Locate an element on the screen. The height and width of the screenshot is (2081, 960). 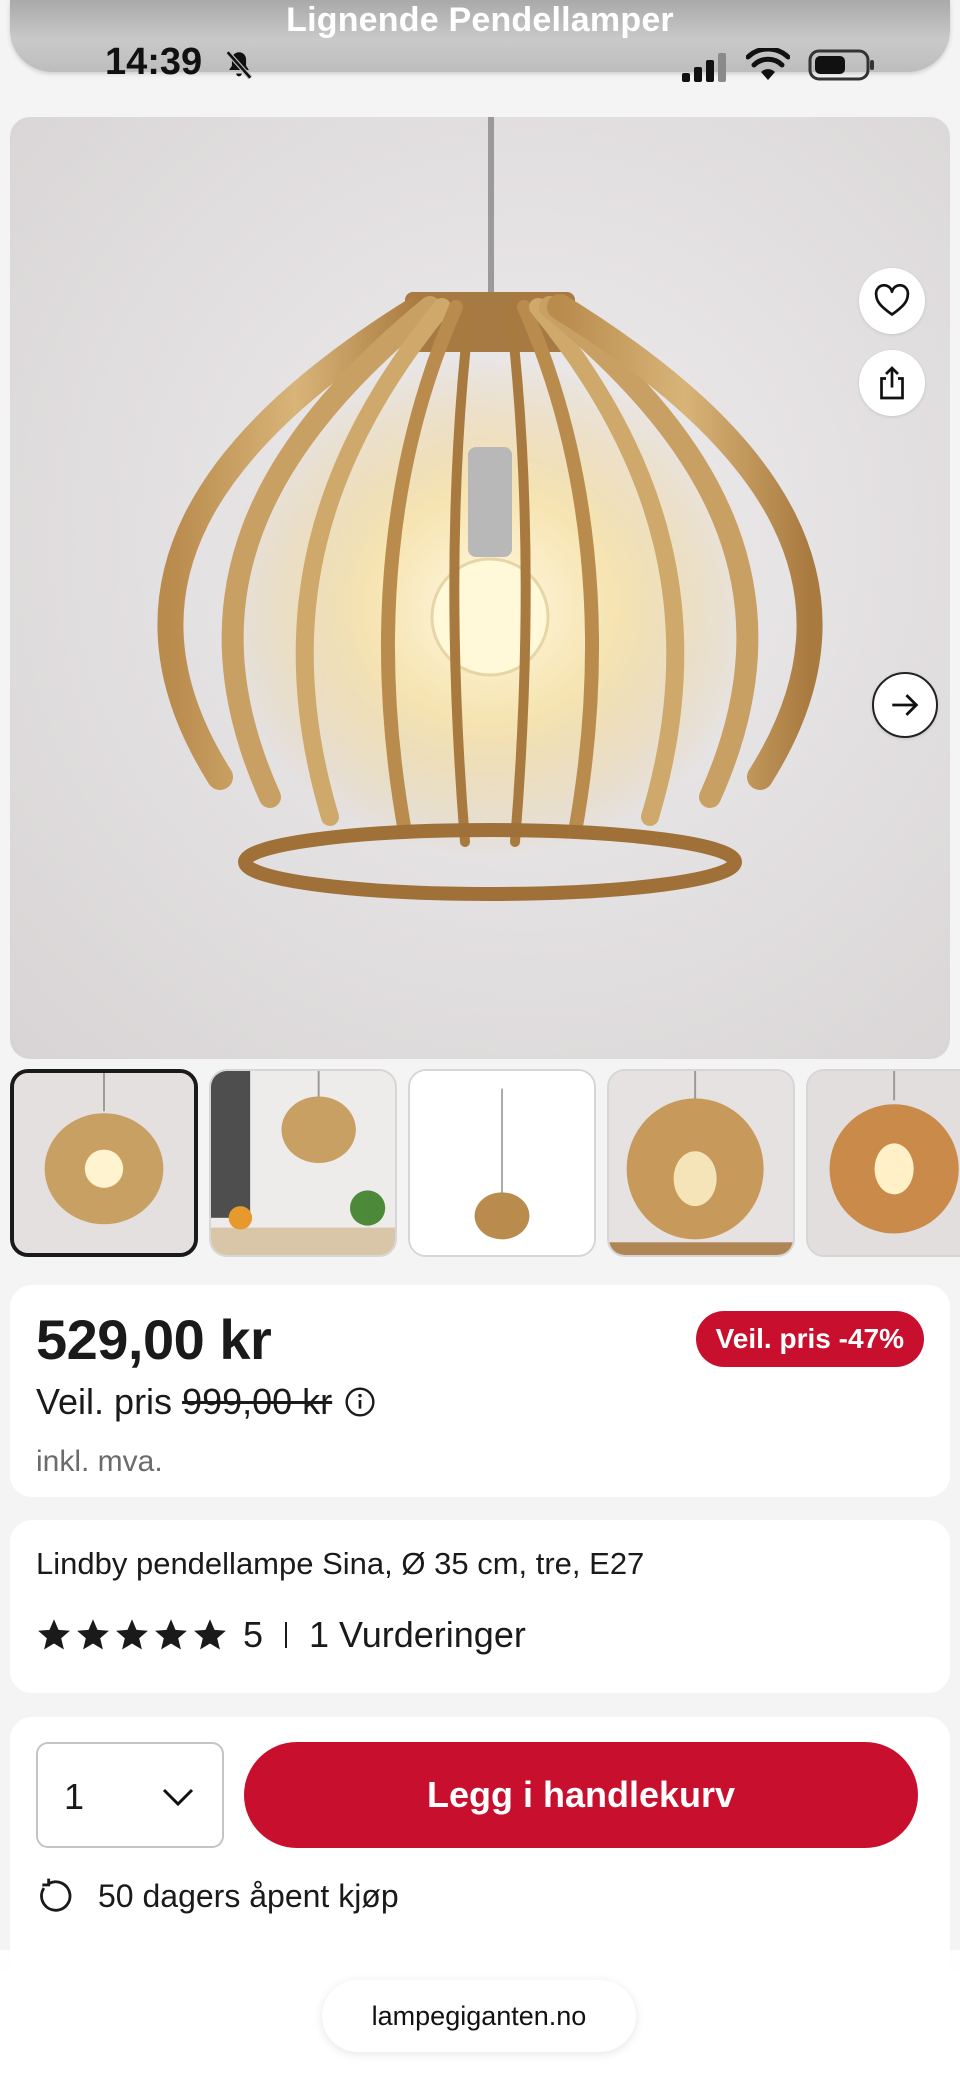
quantity-value: 1 is located at coordinates (74, 1796).